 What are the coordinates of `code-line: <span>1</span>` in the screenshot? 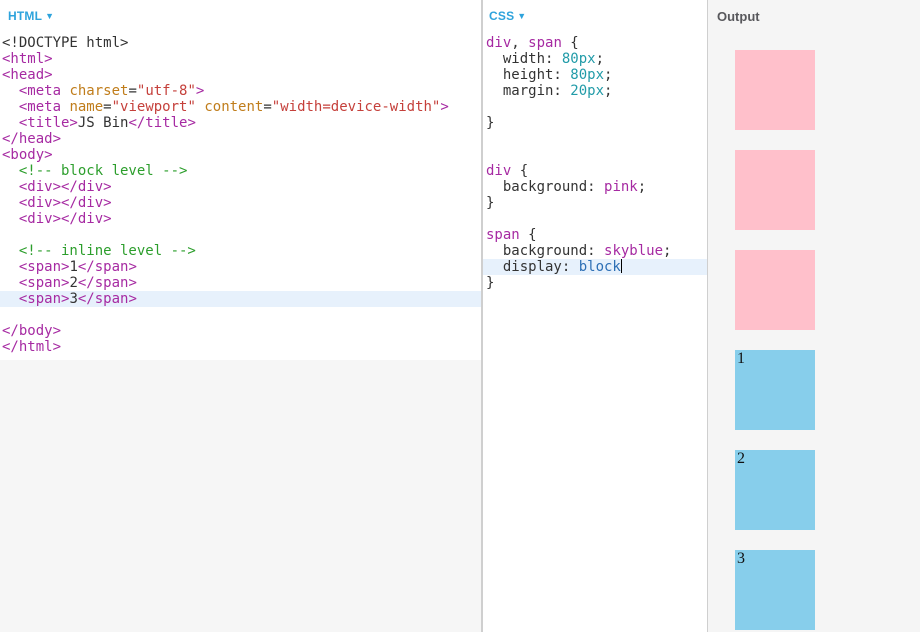 It's located at (240, 267).